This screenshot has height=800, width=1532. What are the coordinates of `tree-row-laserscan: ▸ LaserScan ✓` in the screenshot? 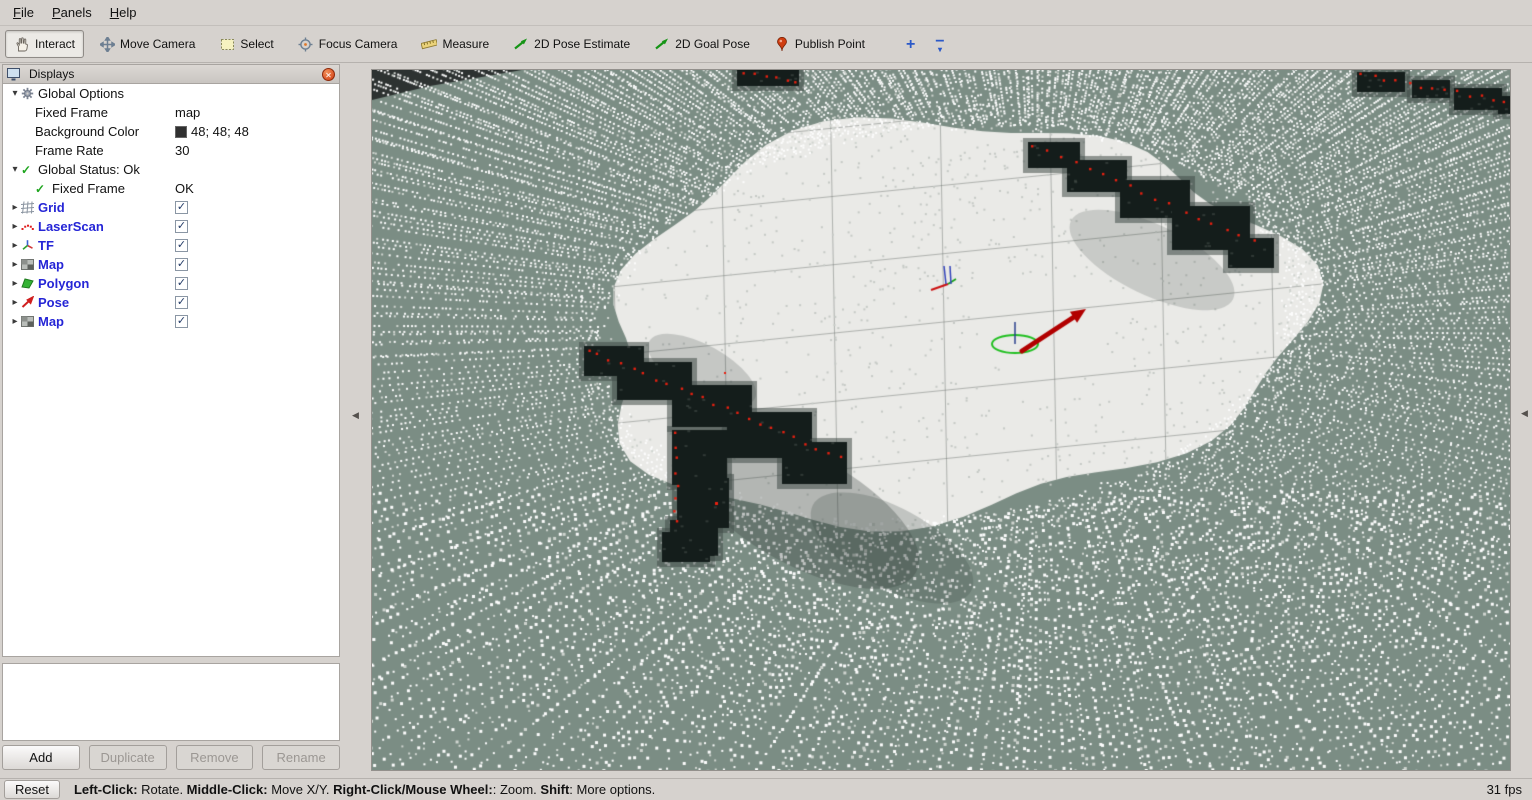 It's located at (171, 226).